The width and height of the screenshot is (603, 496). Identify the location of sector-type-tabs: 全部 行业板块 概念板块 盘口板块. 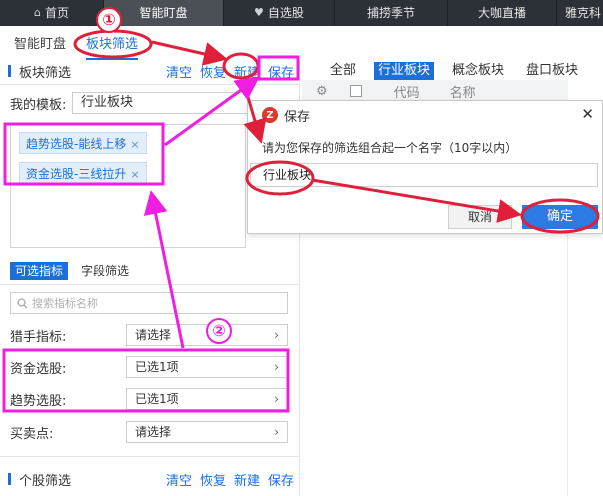
(454, 71).